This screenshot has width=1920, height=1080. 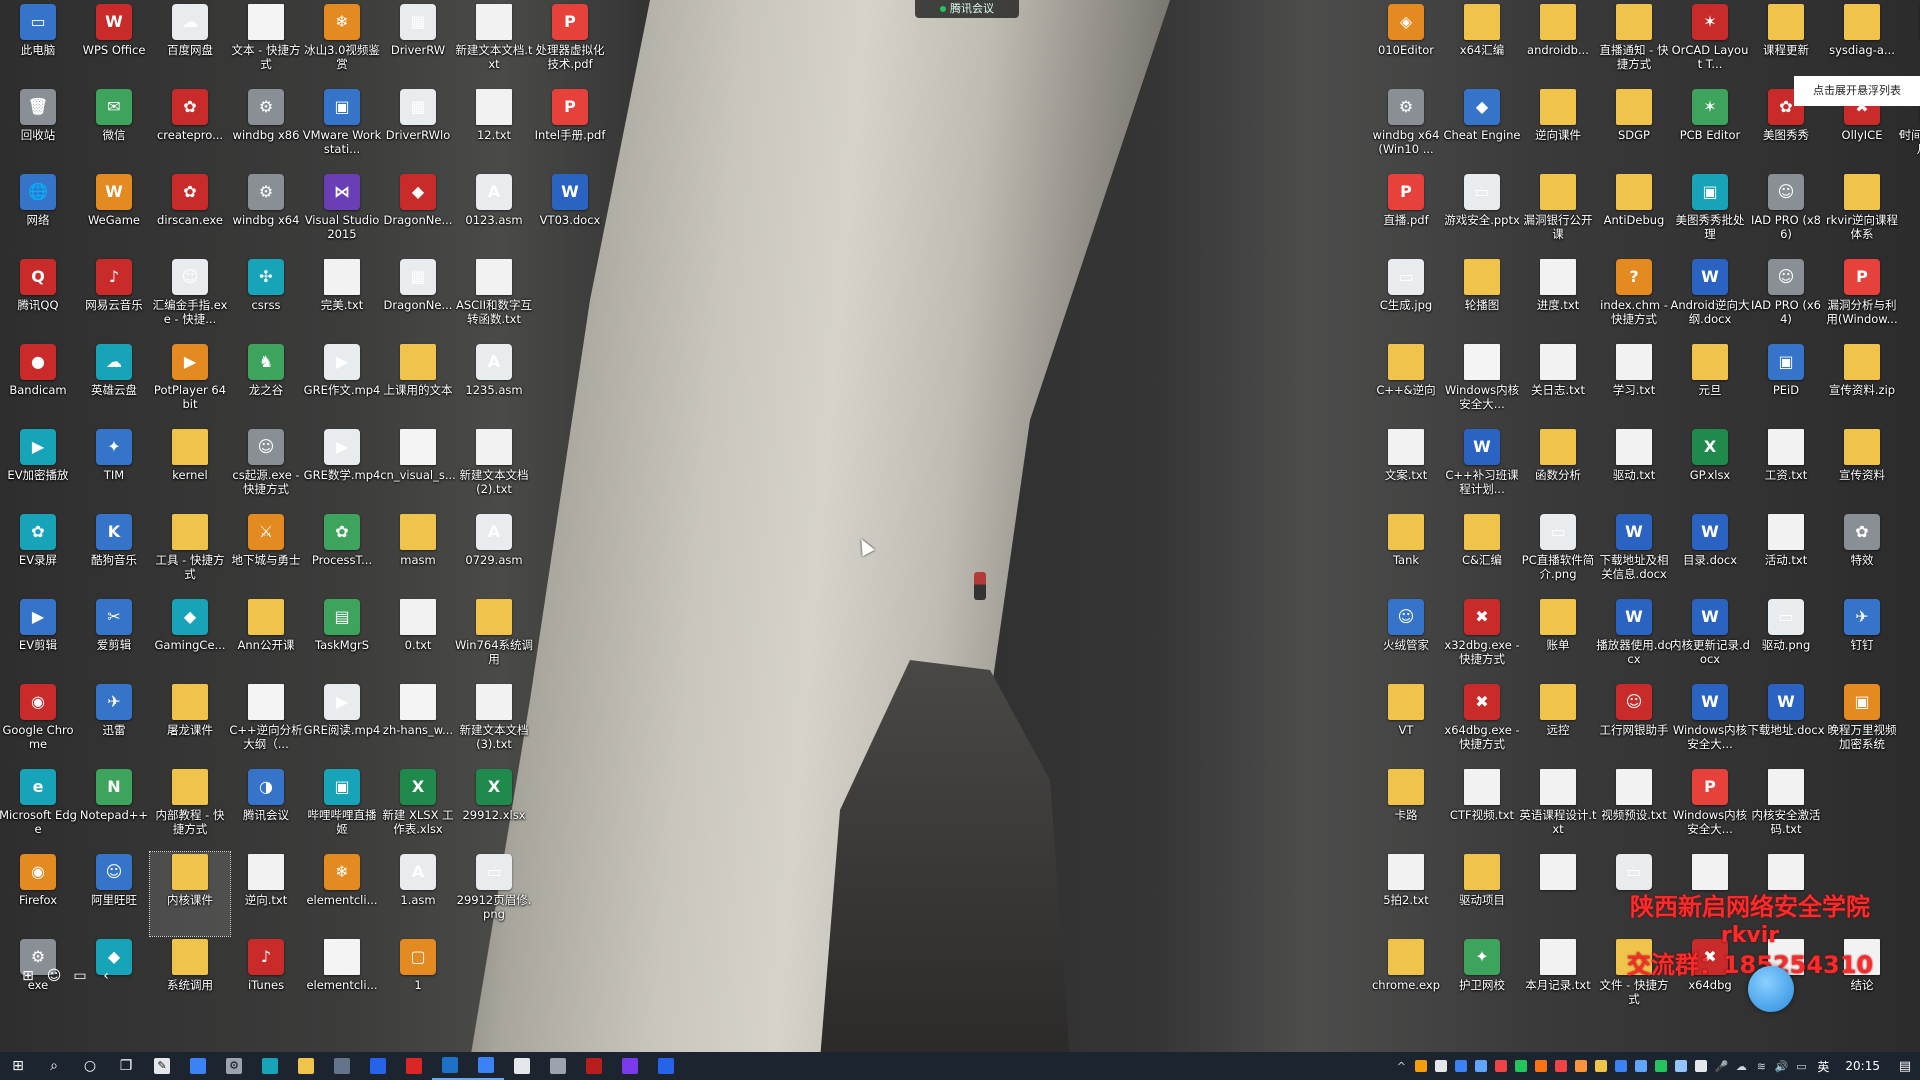 What do you see at coordinates (39, 129) in the screenshot?
I see `desktop-icon-item-8: 🗑 回收站` at bounding box center [39, 129].